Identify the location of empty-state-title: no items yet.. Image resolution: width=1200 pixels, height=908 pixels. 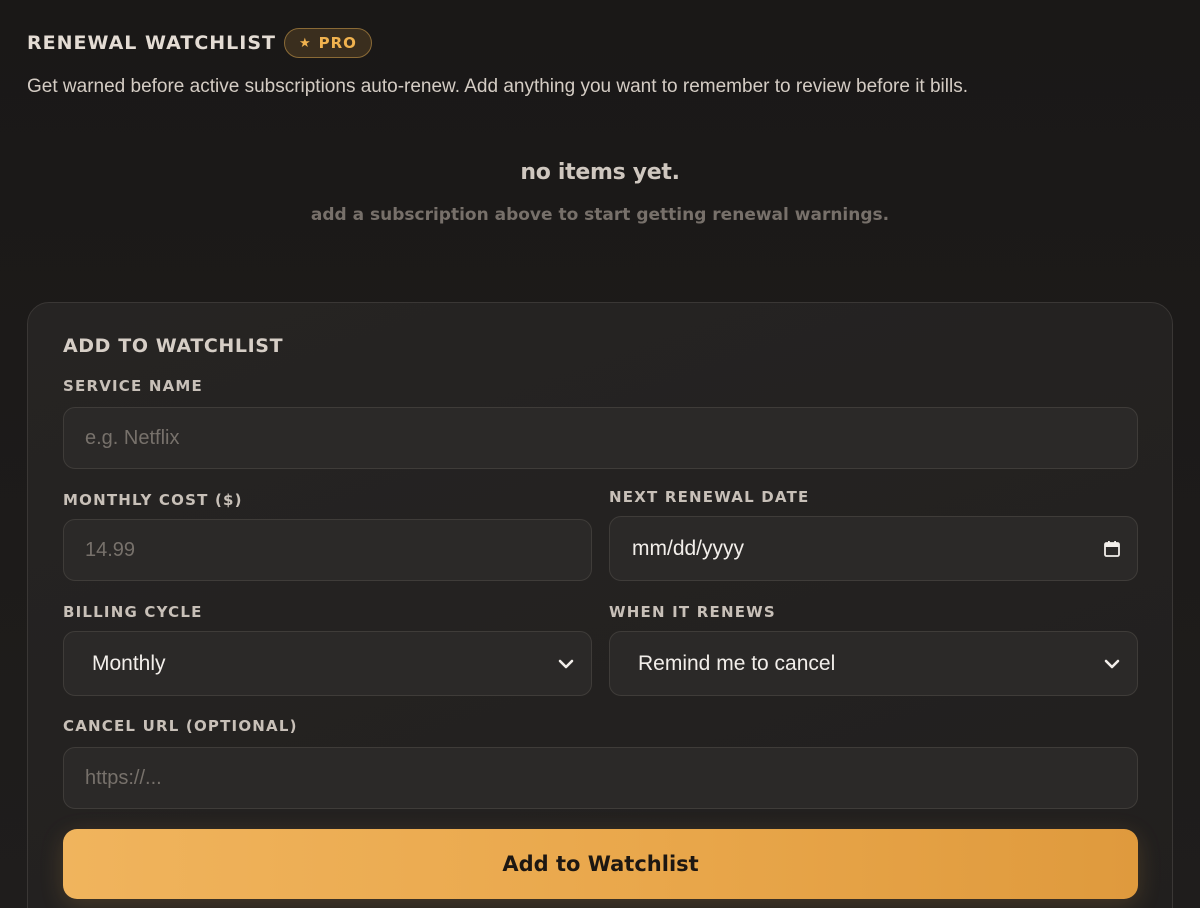
(600, 172).